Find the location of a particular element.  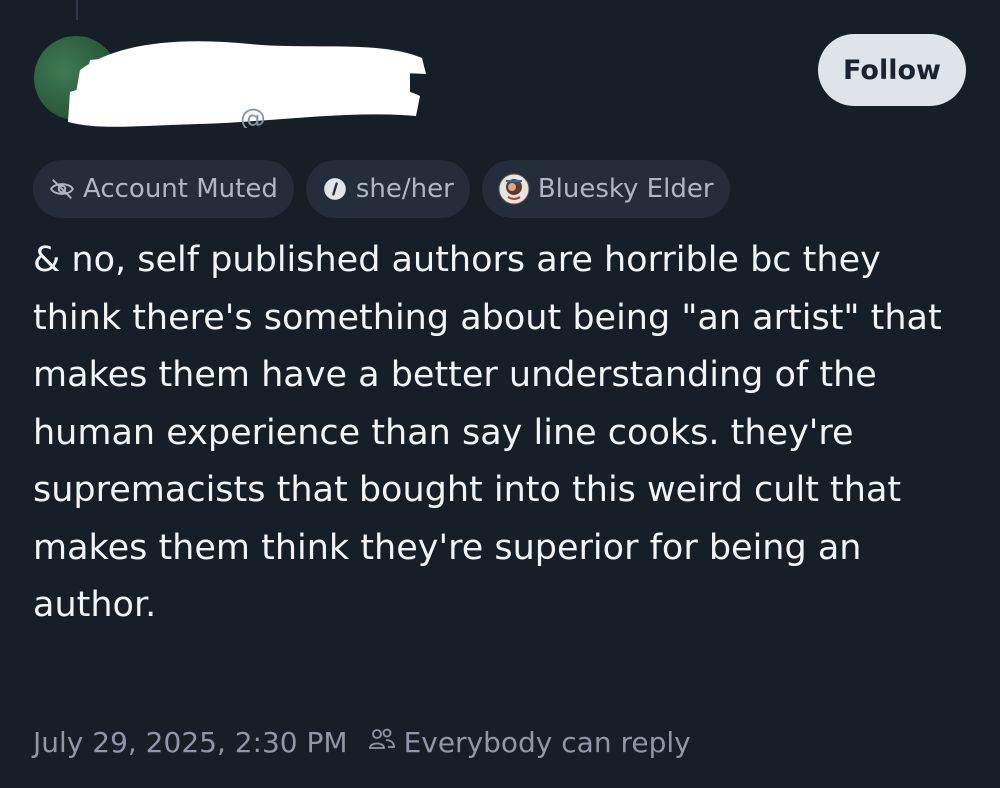

reply-setting-text: Everybody can reply is located at coordinates (547, 742).